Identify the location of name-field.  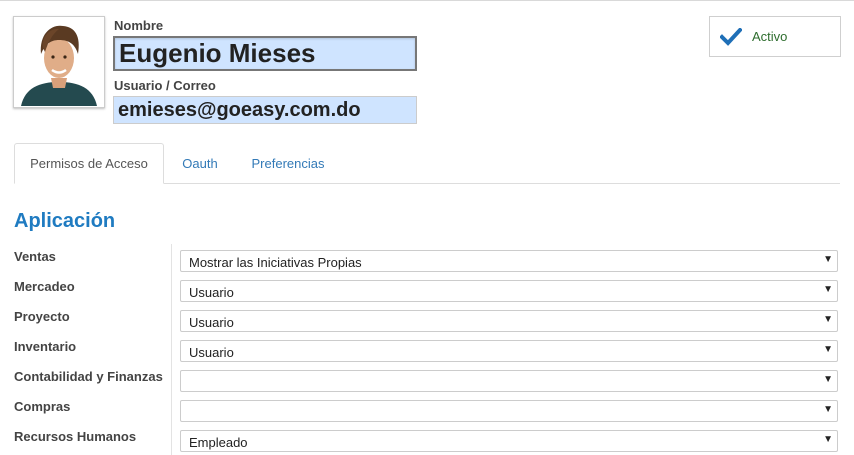
(265, 53).